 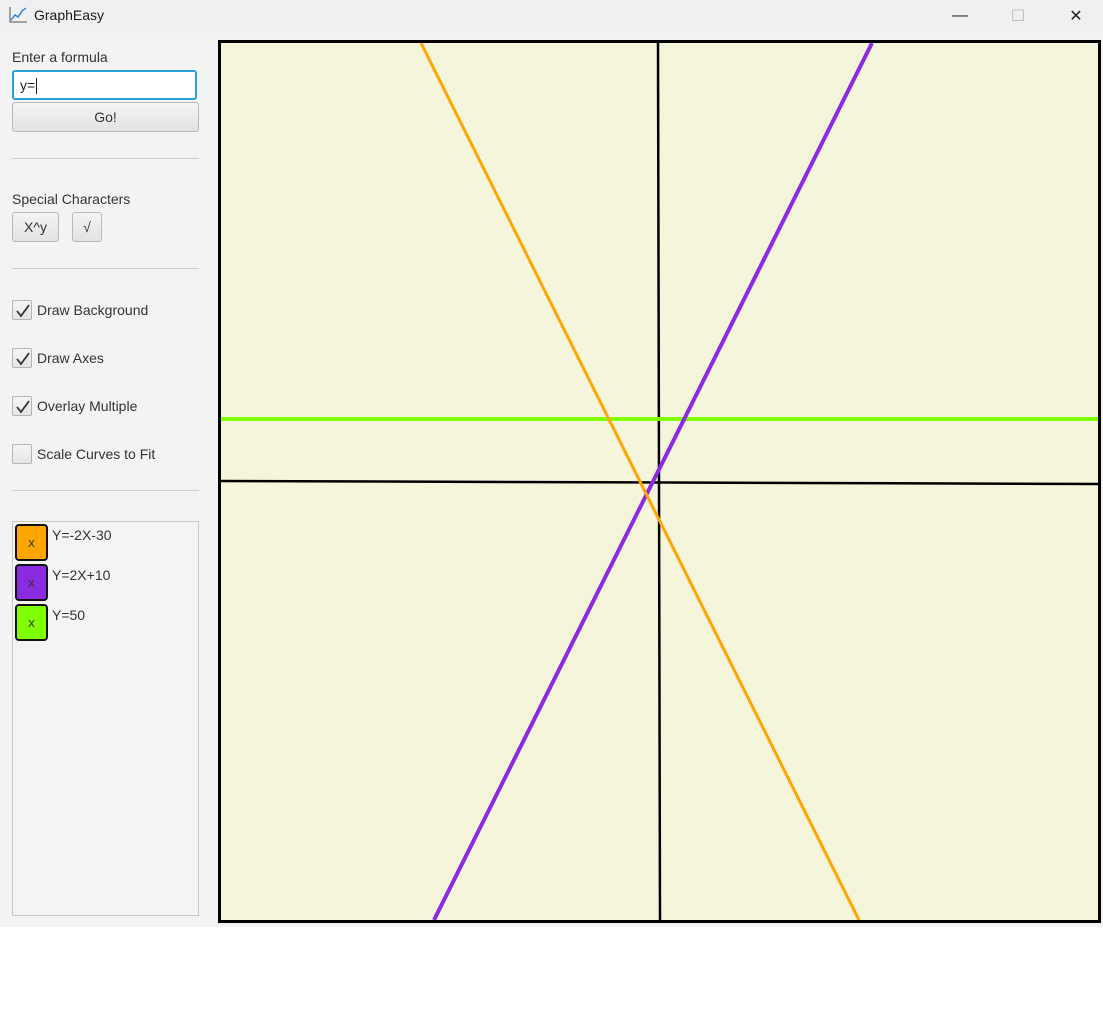 I want to click on power-button-label: X^y, so click(x=35, y=227).